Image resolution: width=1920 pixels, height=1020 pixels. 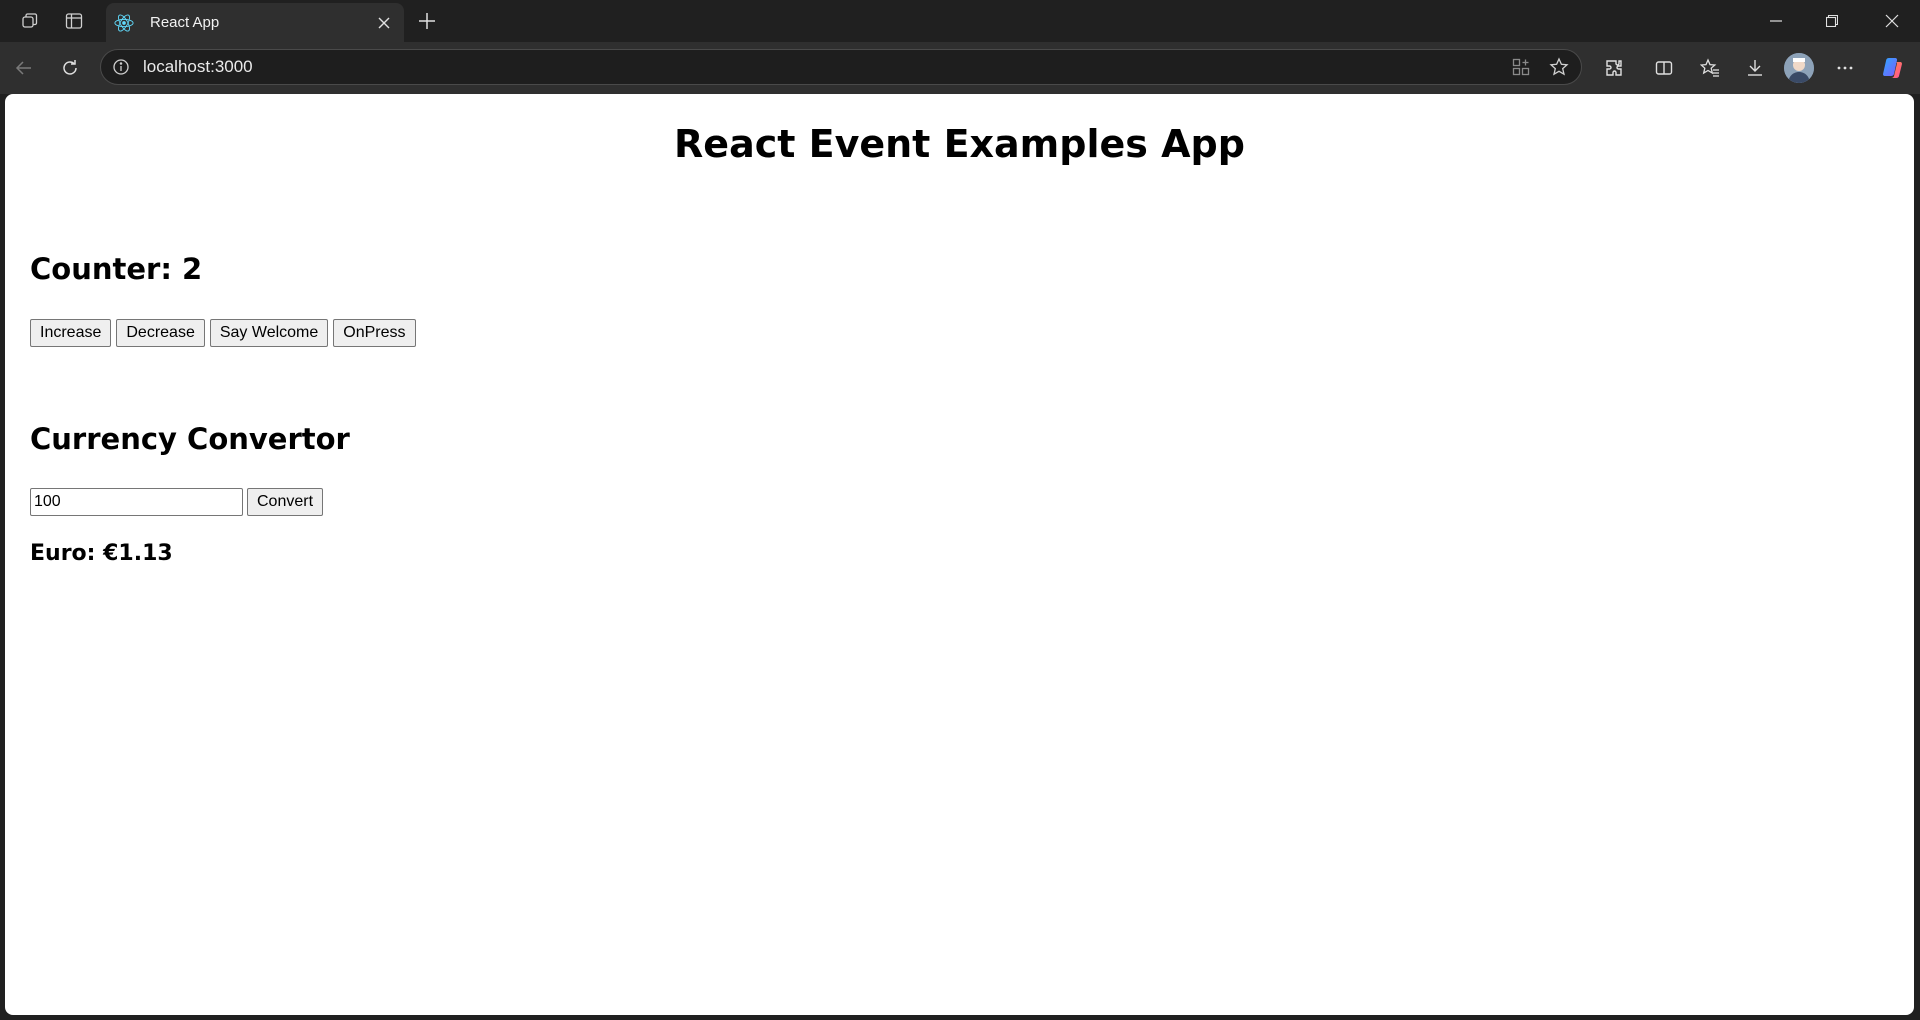 What do you see at coordinates (136, 502) in the screenshot?
I see `amount-input` at bounding box center [136, 502].